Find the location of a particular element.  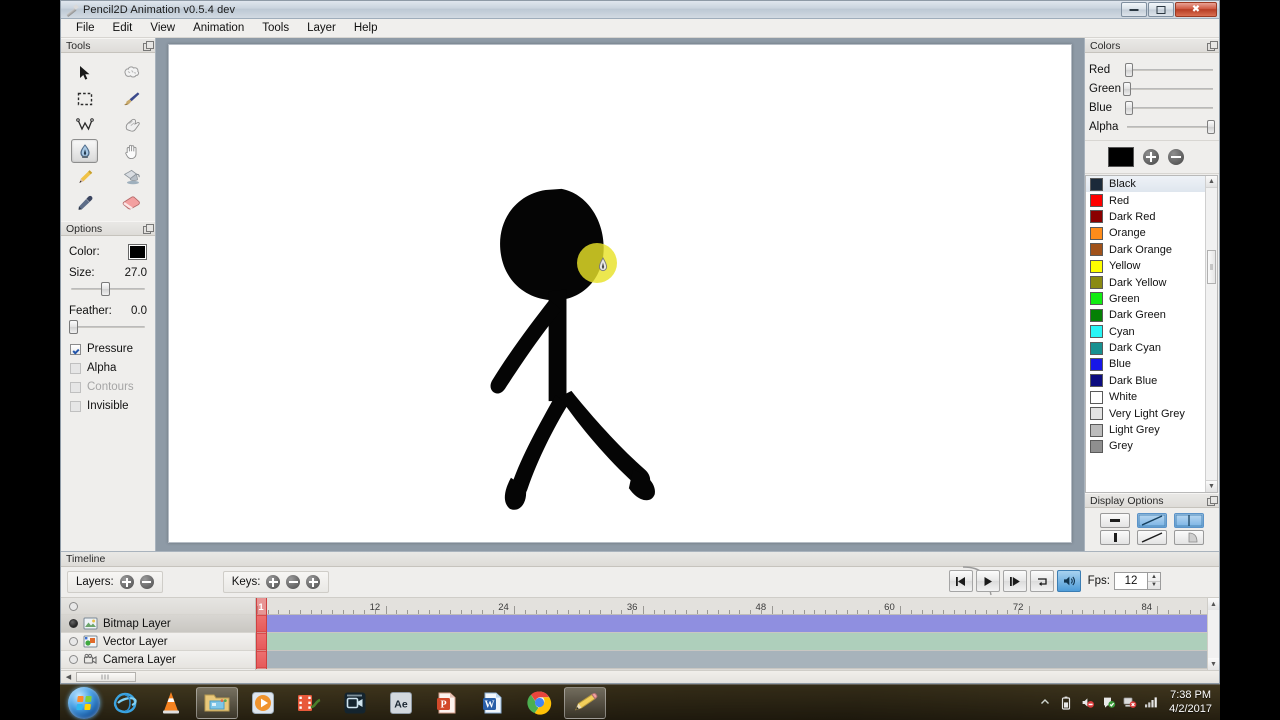

remove-color-button is located at coordinates (1176, 157).